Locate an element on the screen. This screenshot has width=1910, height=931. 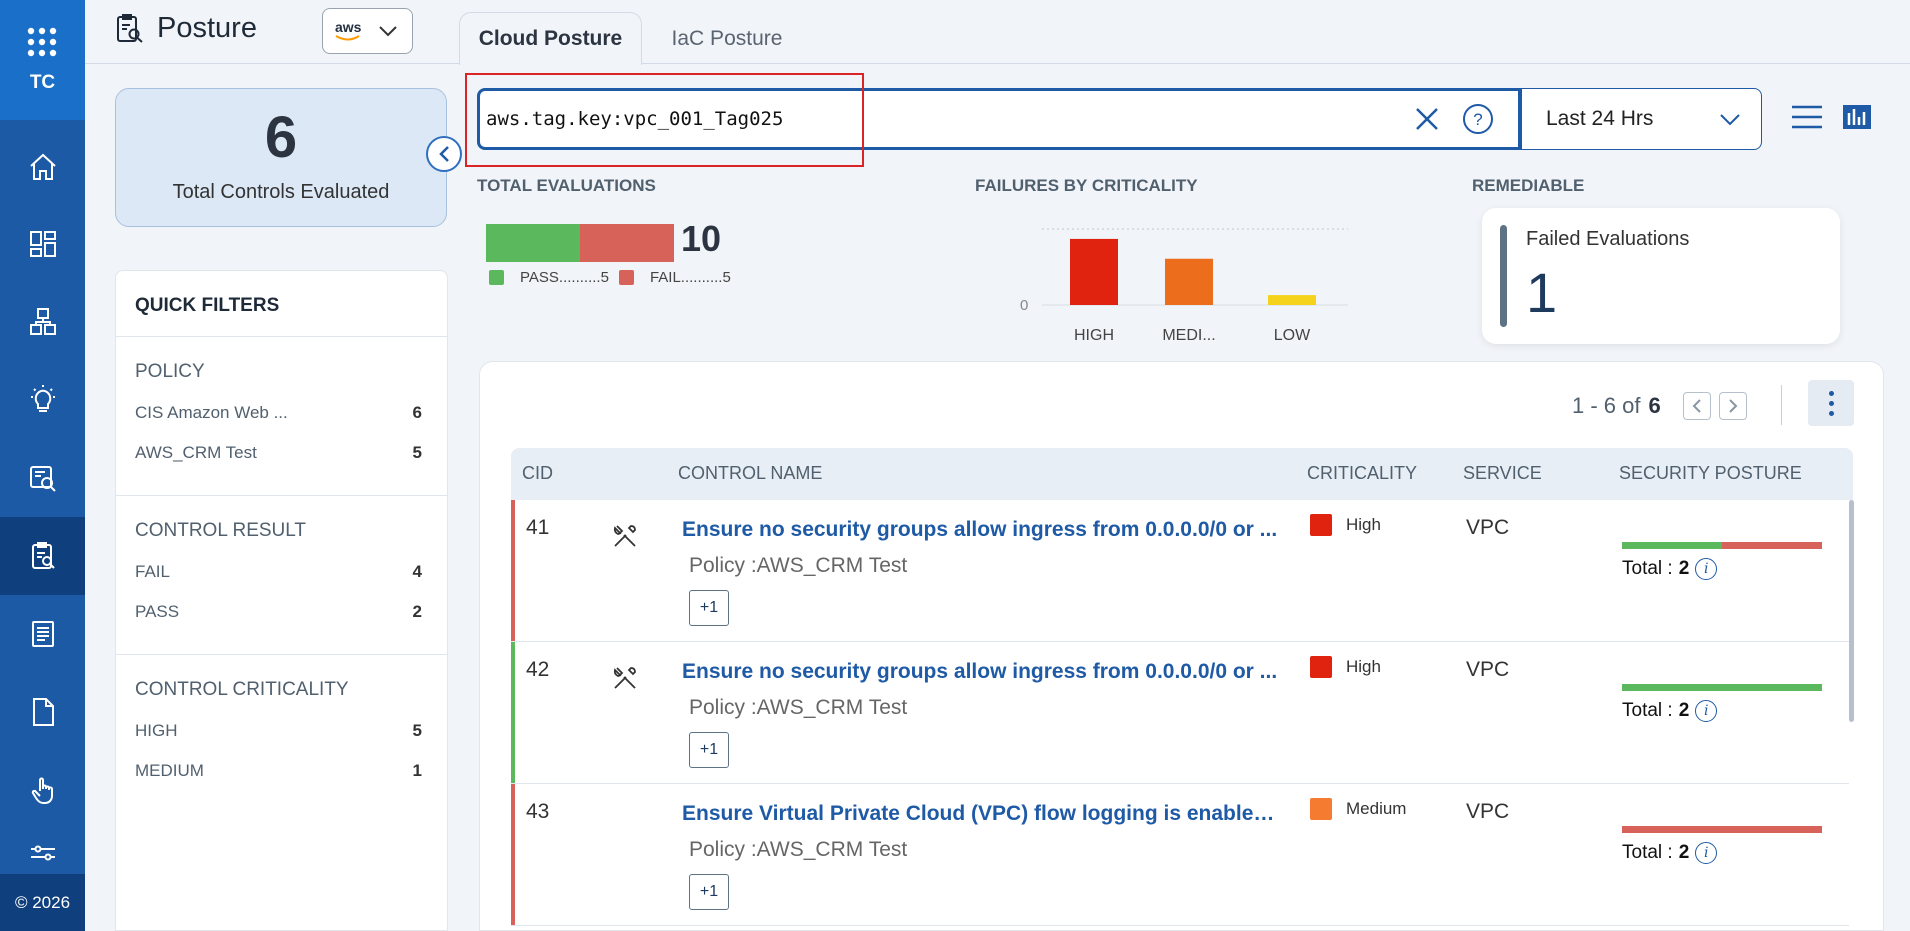
filter-label: AWS_CRM Test is located at coordinates (196, 452).